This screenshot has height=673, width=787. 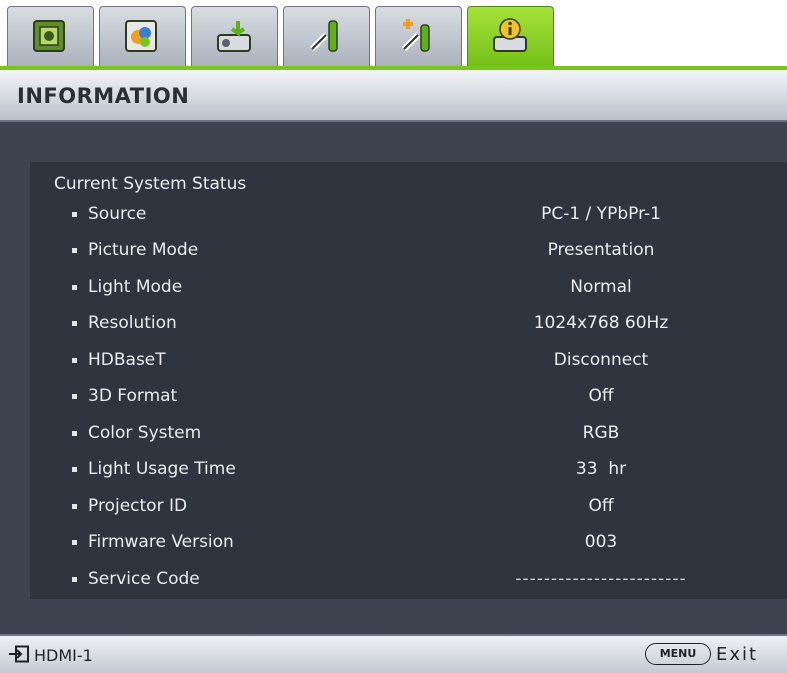 I want to click on status-row-resolution: Resolution 1024x768 60Hz, so click(x=408, y=326).